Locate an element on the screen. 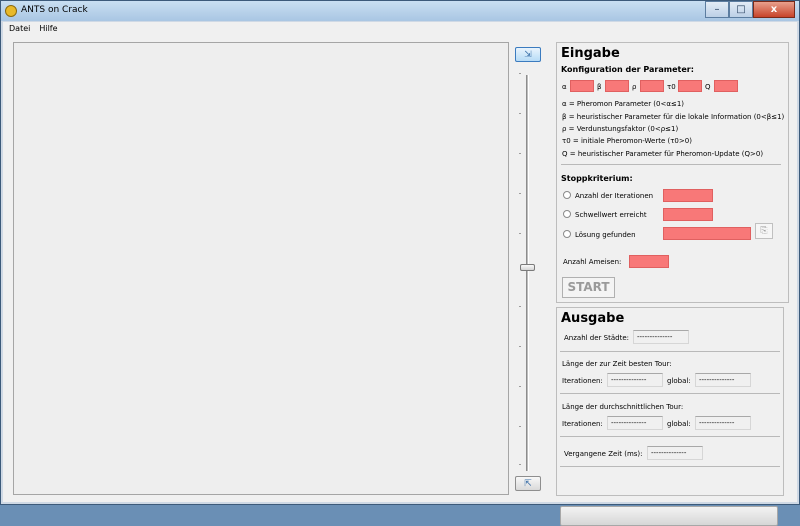 This screenshot has height=526, width=800. maximize-button: □ is located at coordinates (741, 9).